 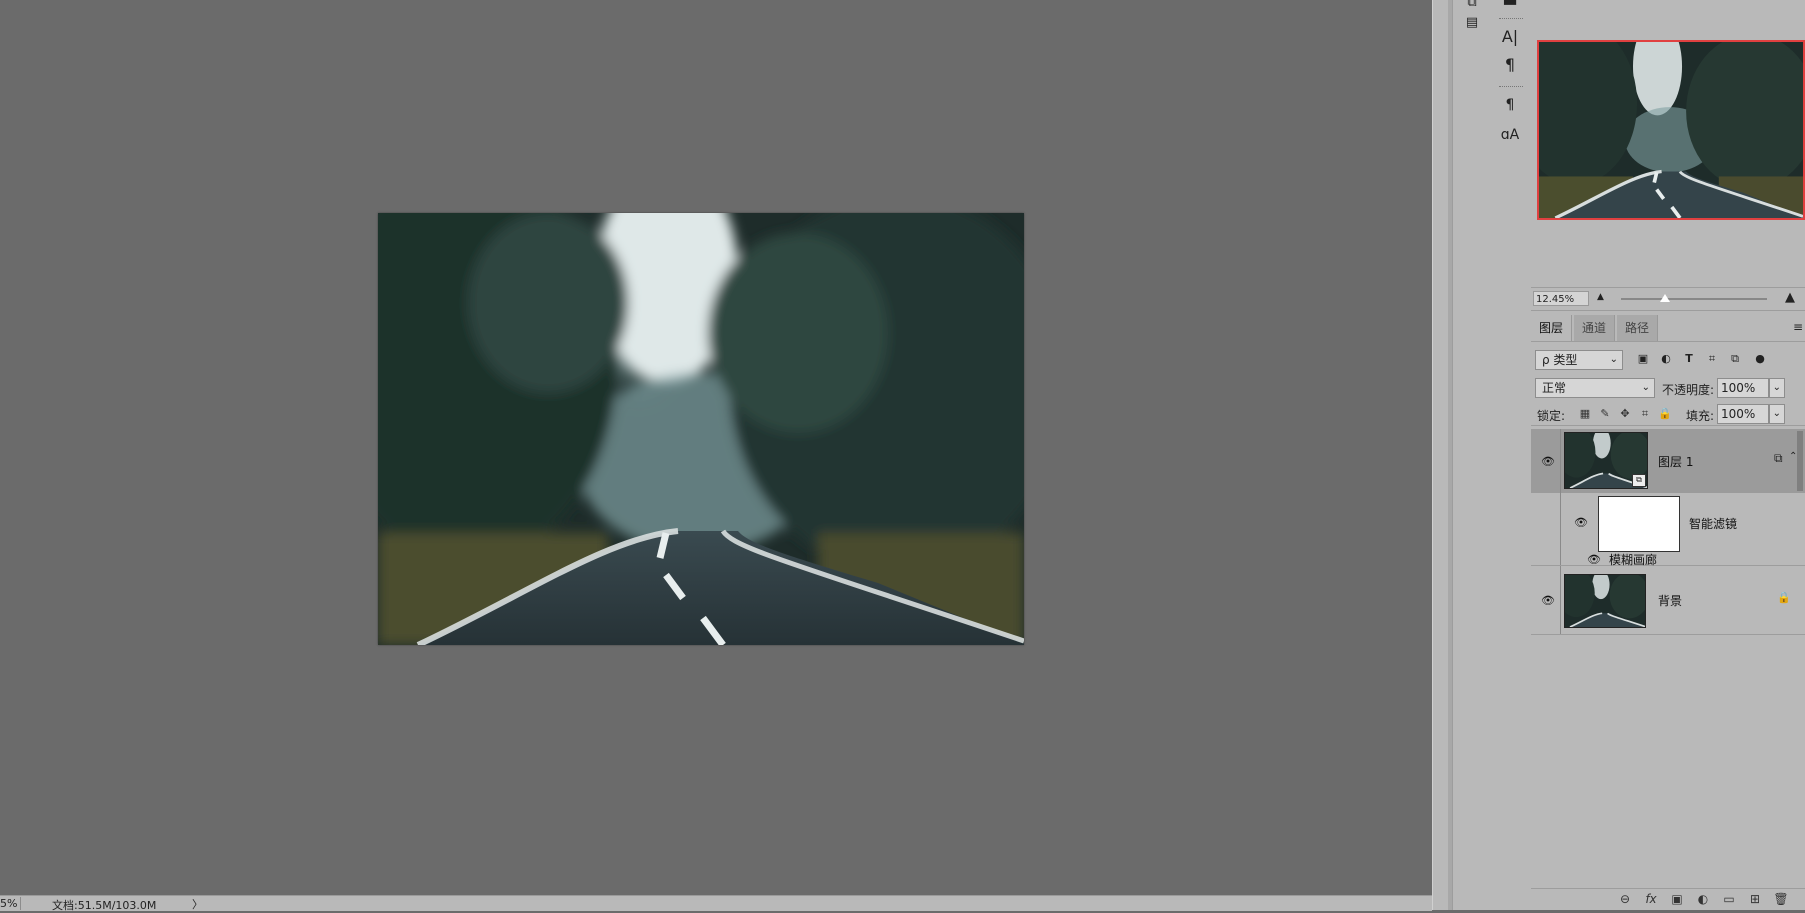 What do you see at coordinates (1677, 900) in the screenshot?
I see `add-mask-icon: ▣` at bounding box center [1677, 900].